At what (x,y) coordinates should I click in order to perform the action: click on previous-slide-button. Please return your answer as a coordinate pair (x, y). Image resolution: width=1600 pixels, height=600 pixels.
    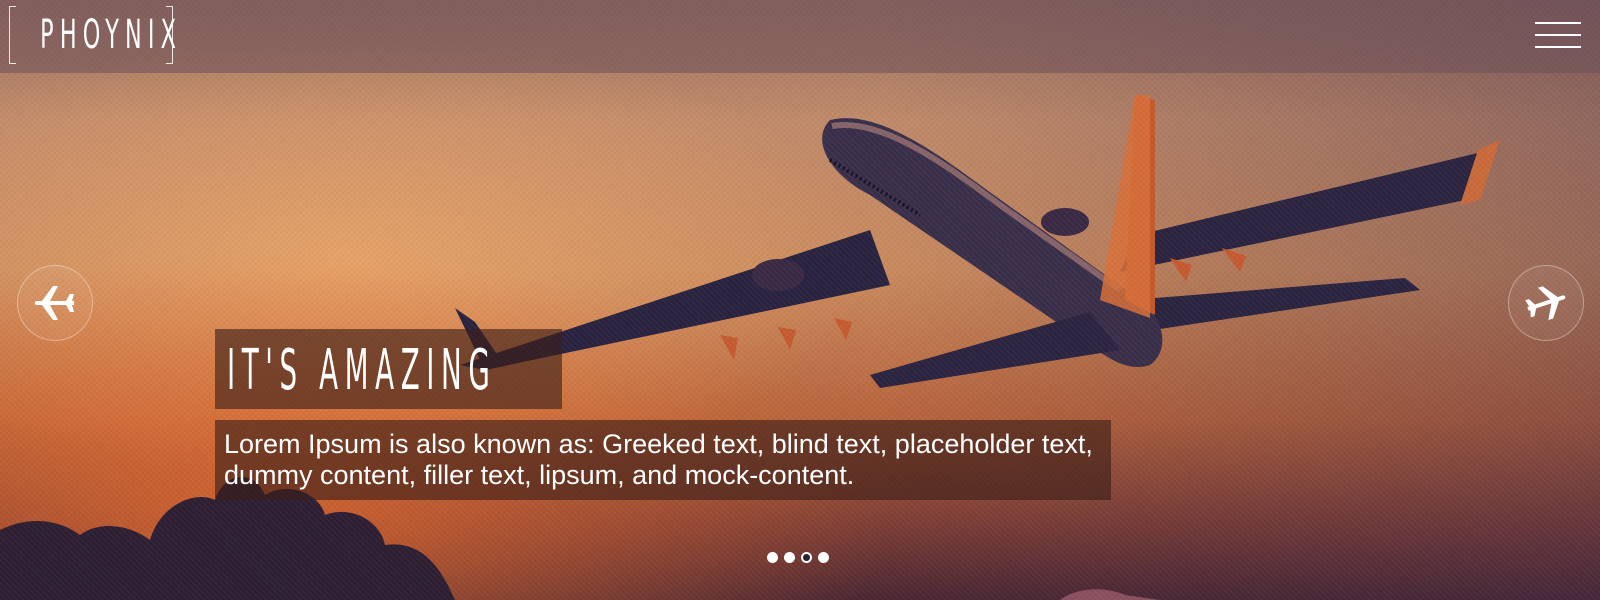
    Looking at the image, I should click on (55, 303).